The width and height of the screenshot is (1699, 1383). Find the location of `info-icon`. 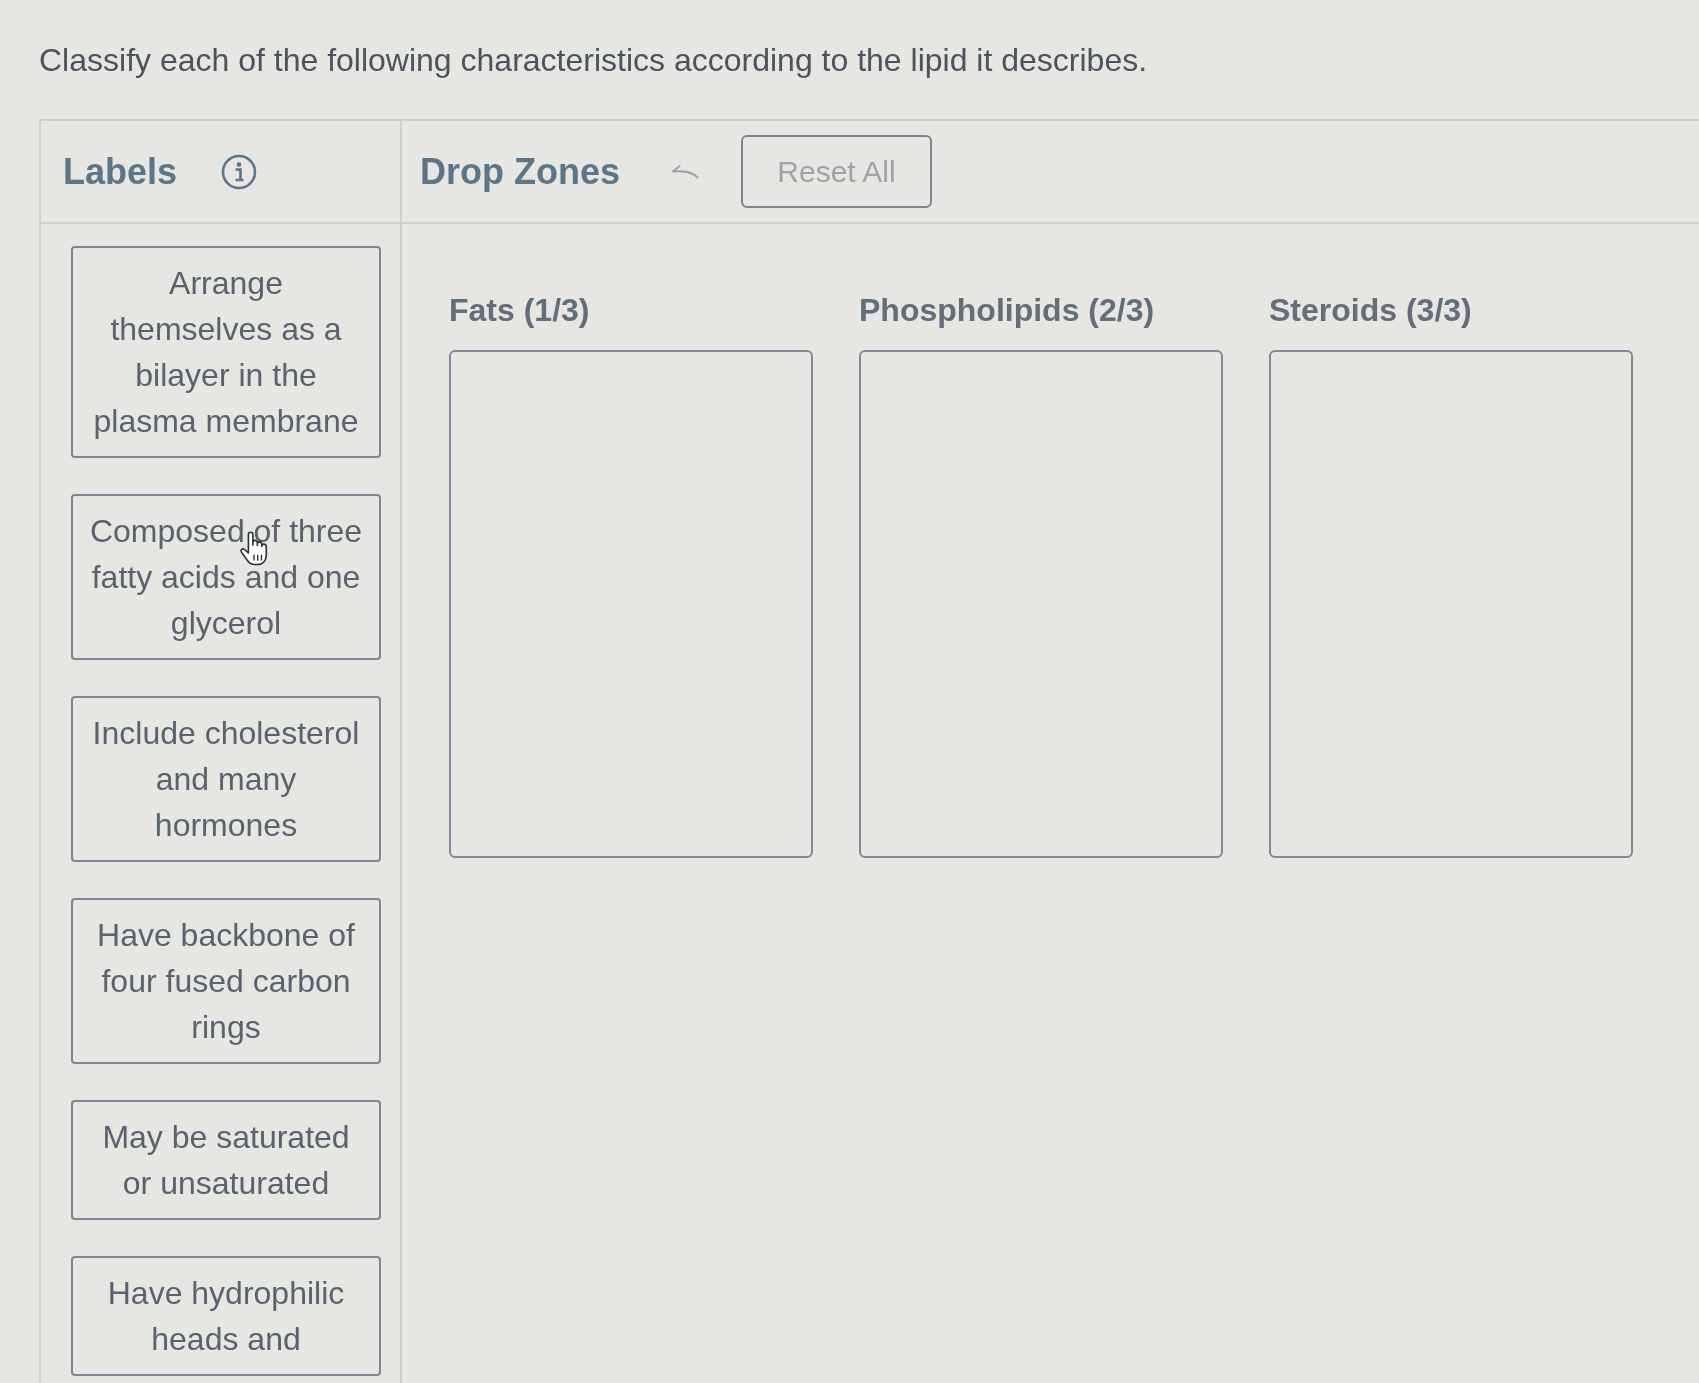

info-icon is located at coordinates (239, 171).